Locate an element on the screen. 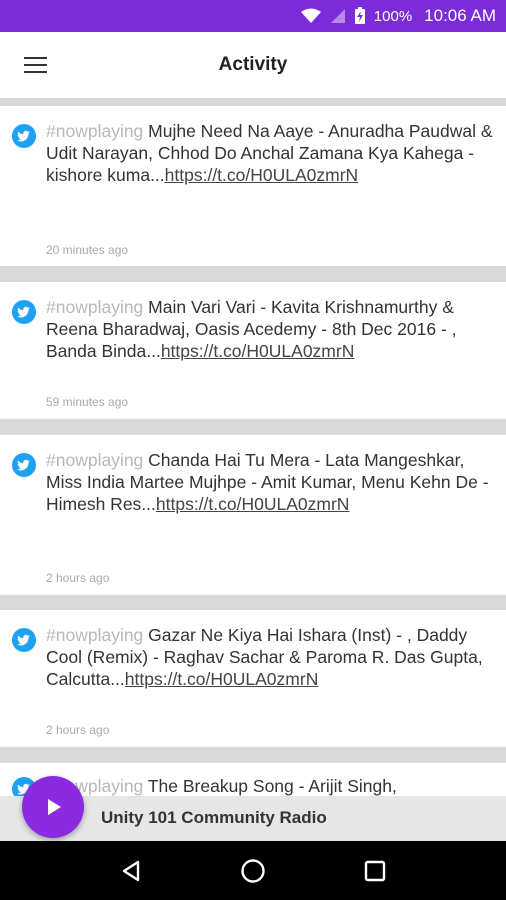  status-bar: 100% 10:06 AM is located at coordinates (253, 16).